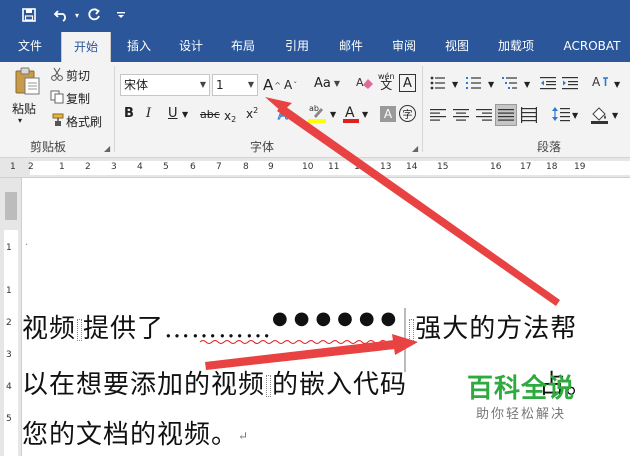  Describe the element at coordinates (311, 352) in the screenshot. I see `red-arrow-right` at that location.